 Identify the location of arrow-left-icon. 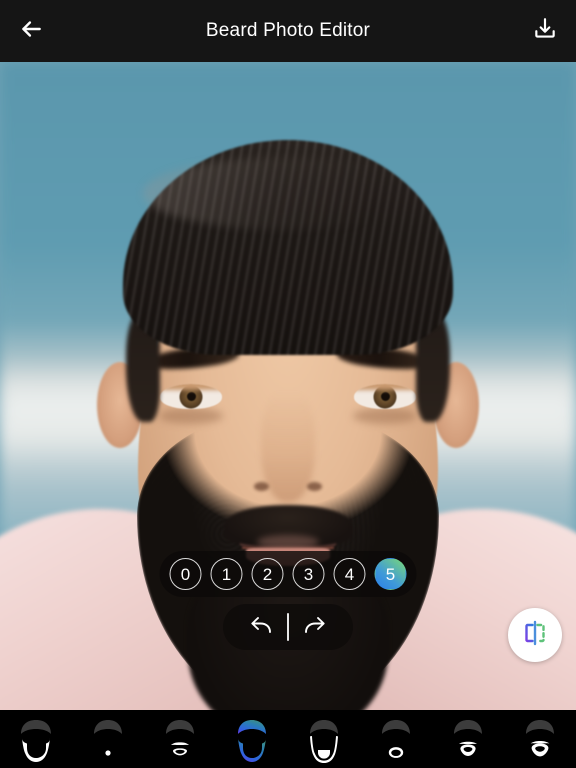
(31, 31).